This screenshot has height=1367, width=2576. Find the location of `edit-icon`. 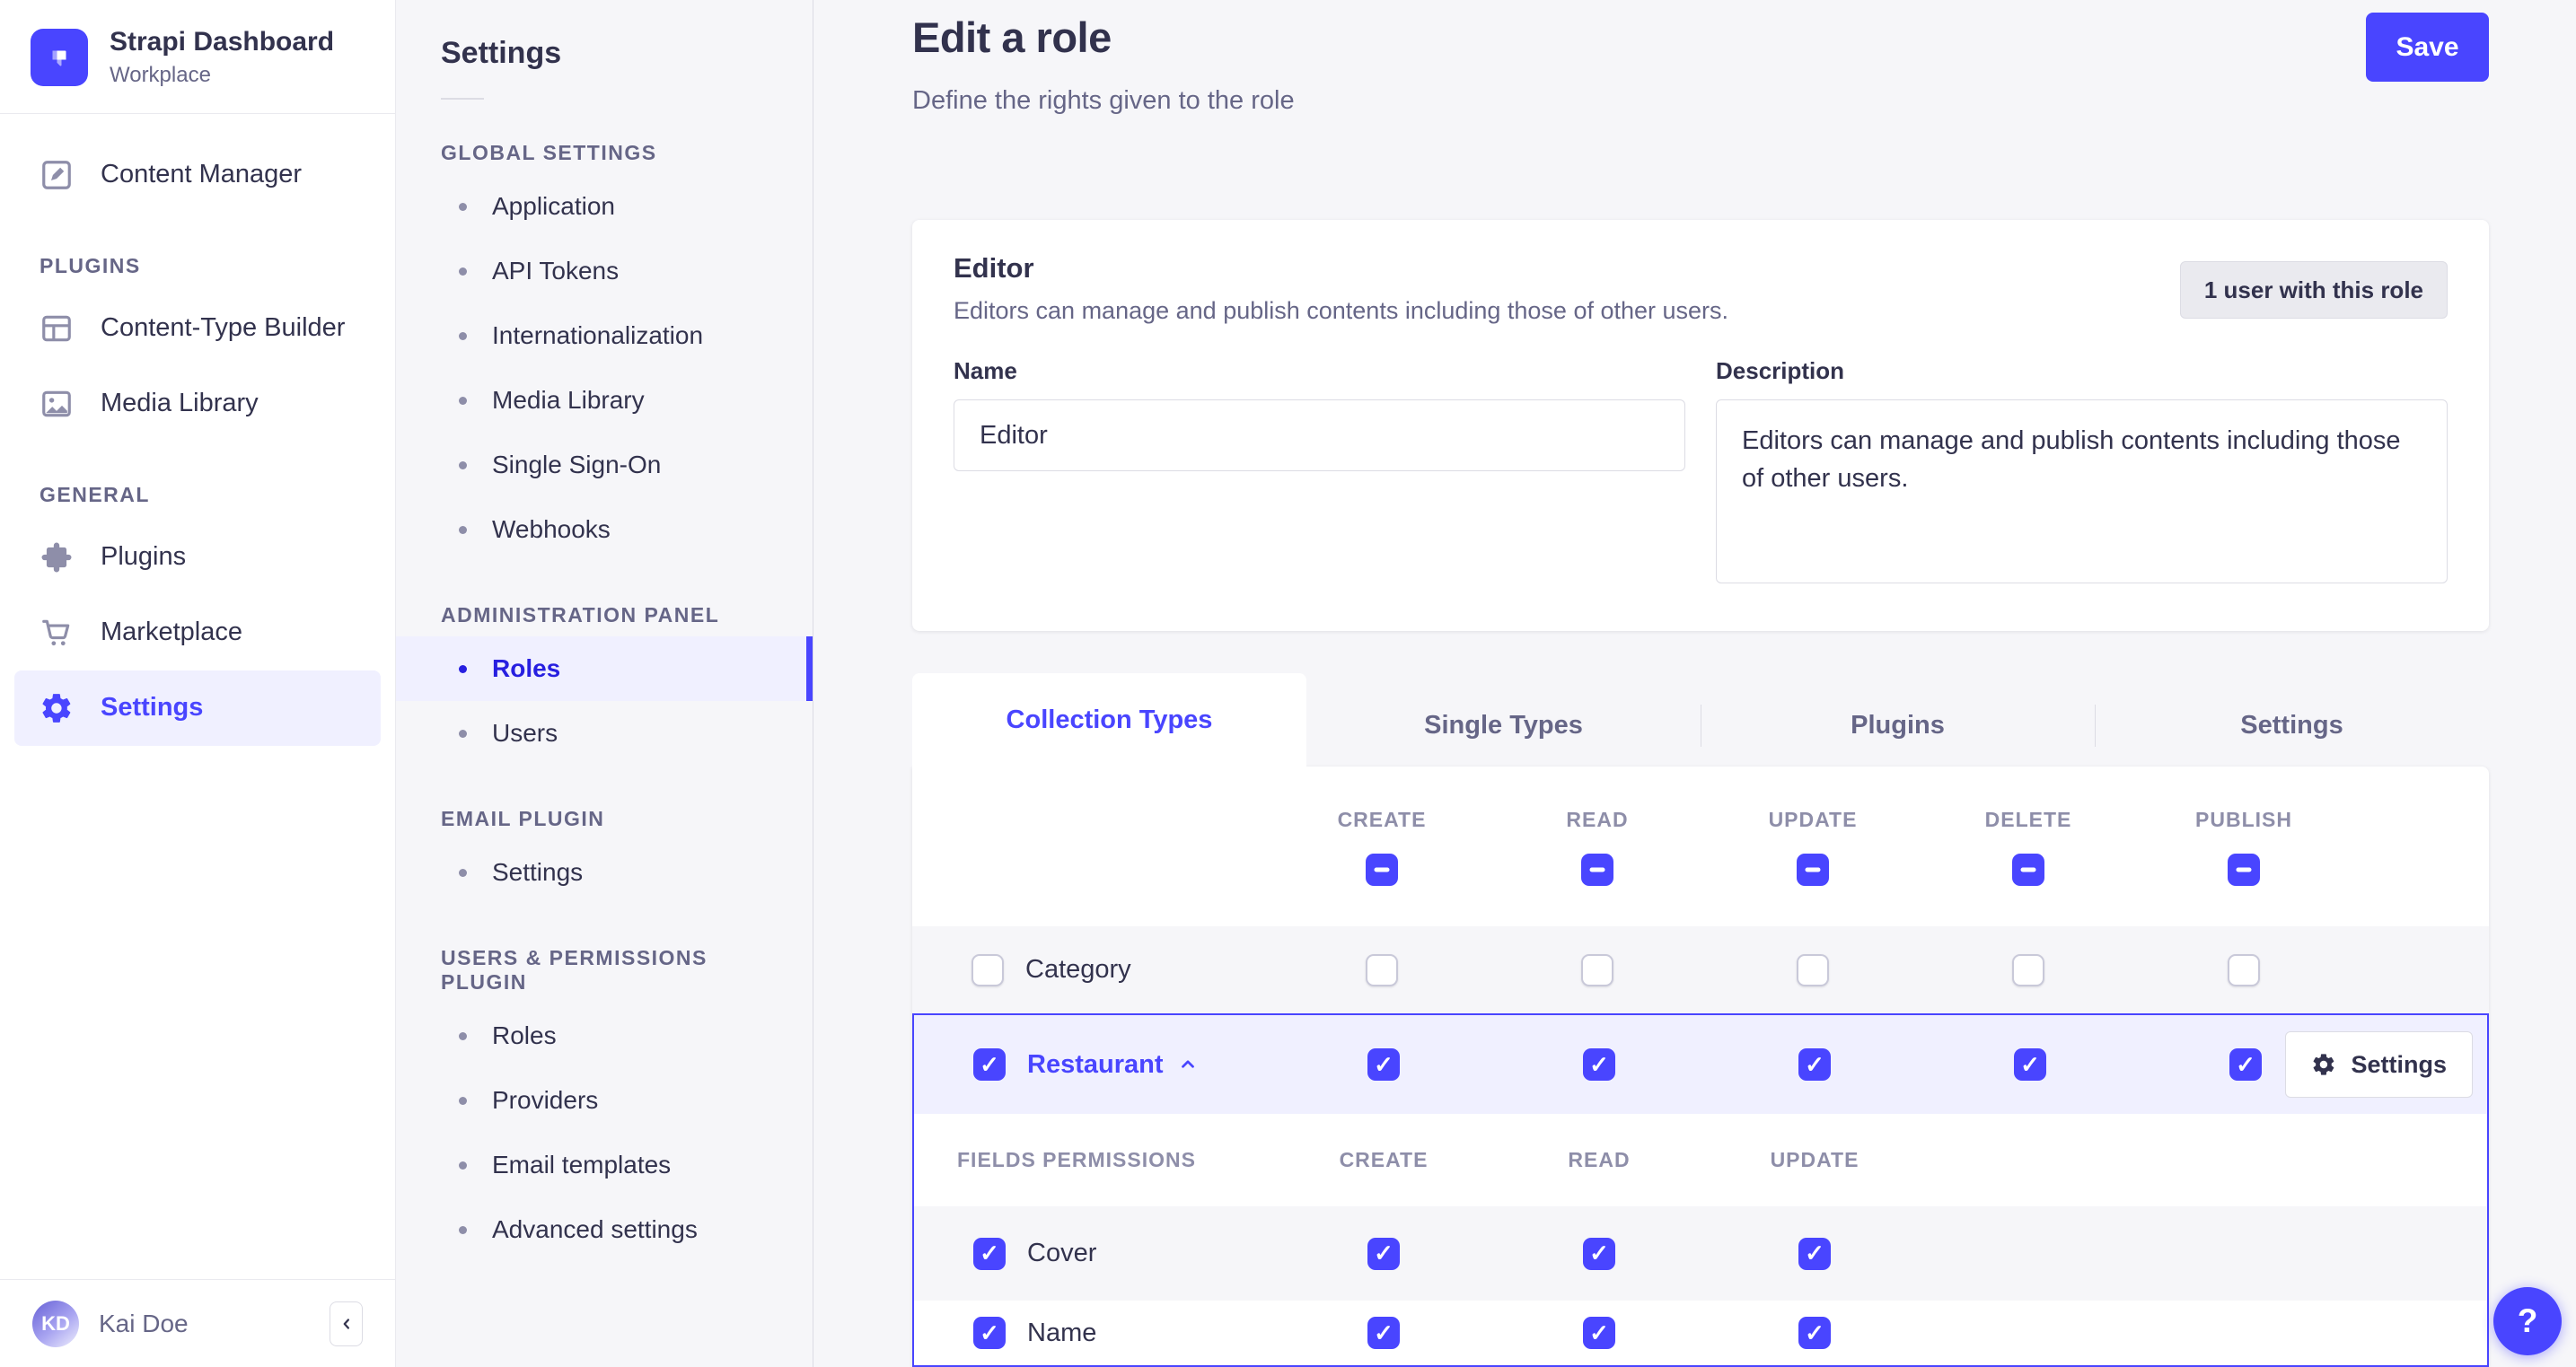

edit-icon is located at coordinates (56, 174).